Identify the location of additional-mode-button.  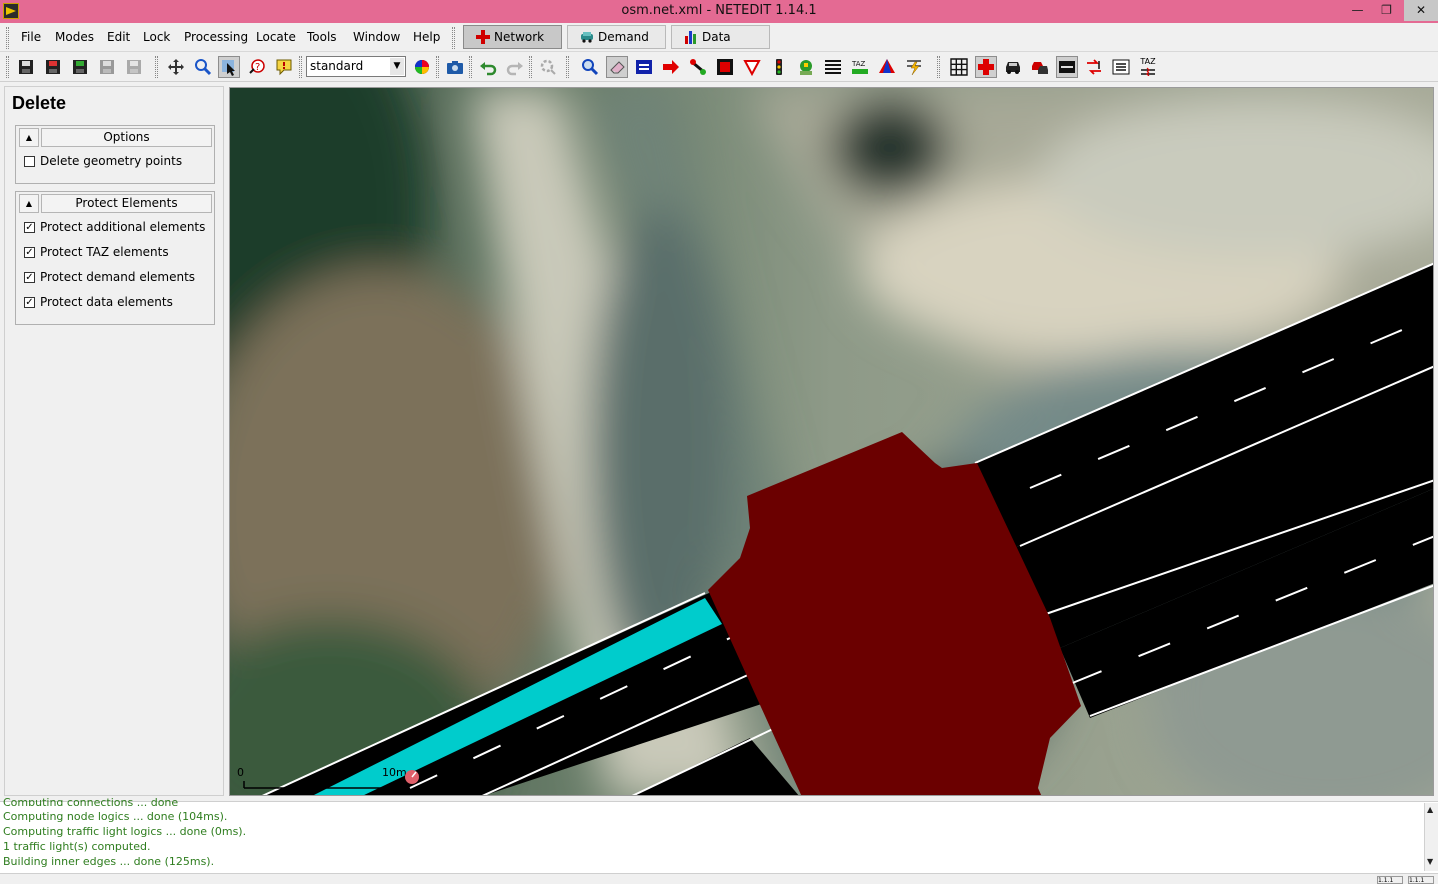
(806, 67).